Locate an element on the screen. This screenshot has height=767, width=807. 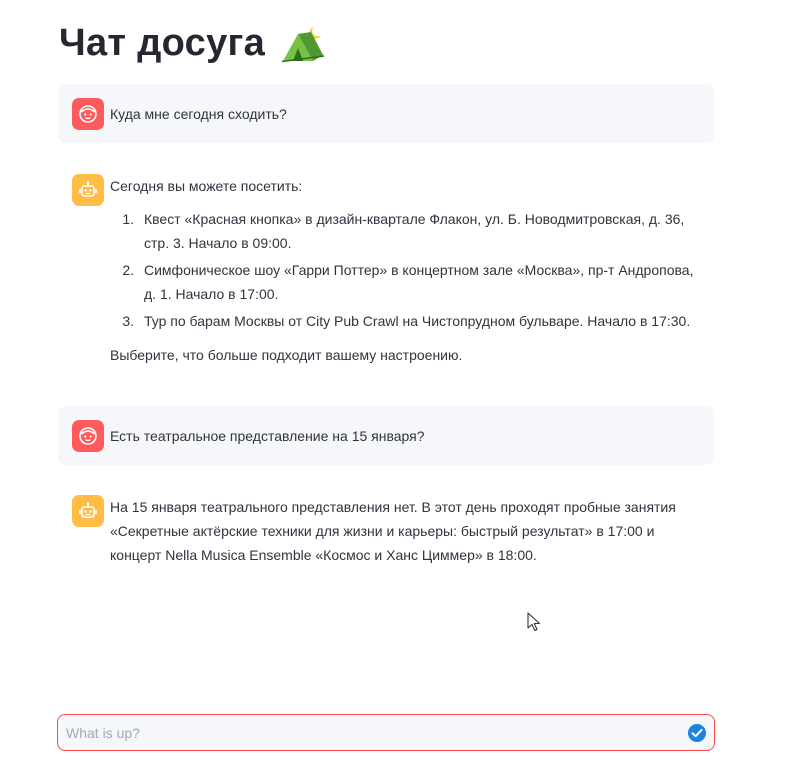
page-title: Чат досуга is located at coordinates (192, 43).